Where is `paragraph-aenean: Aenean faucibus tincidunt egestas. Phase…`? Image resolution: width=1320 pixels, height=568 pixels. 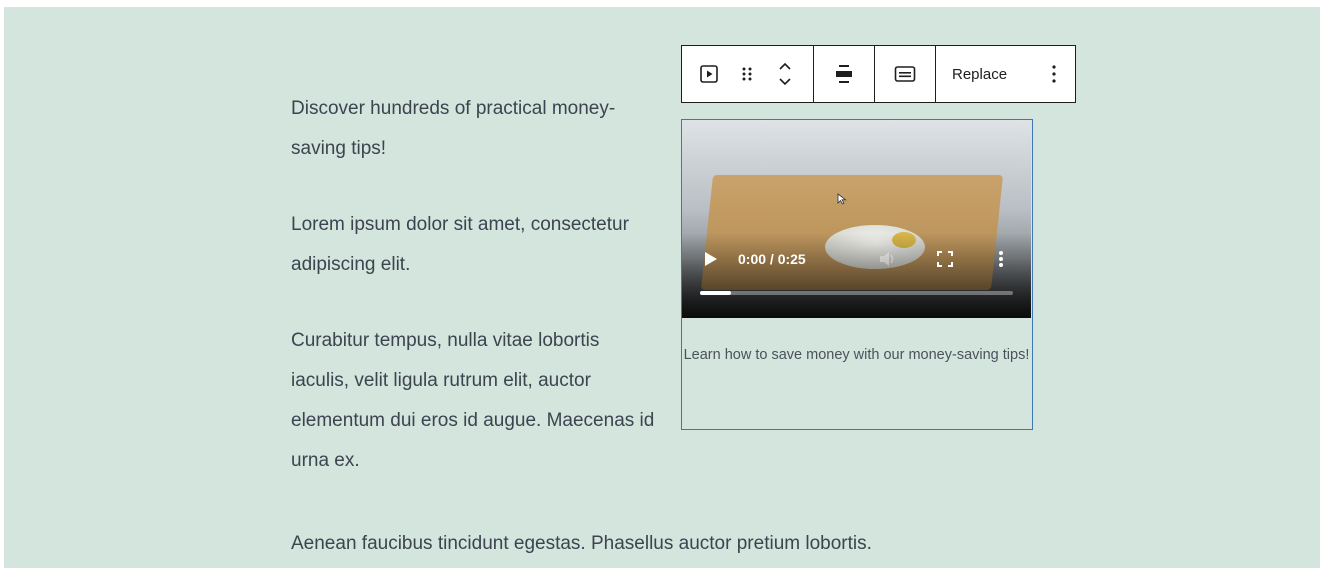 paragraph-aenean: Aenean faucibus tincidunt egestas. Phase… is located at coordinates (741, 544).